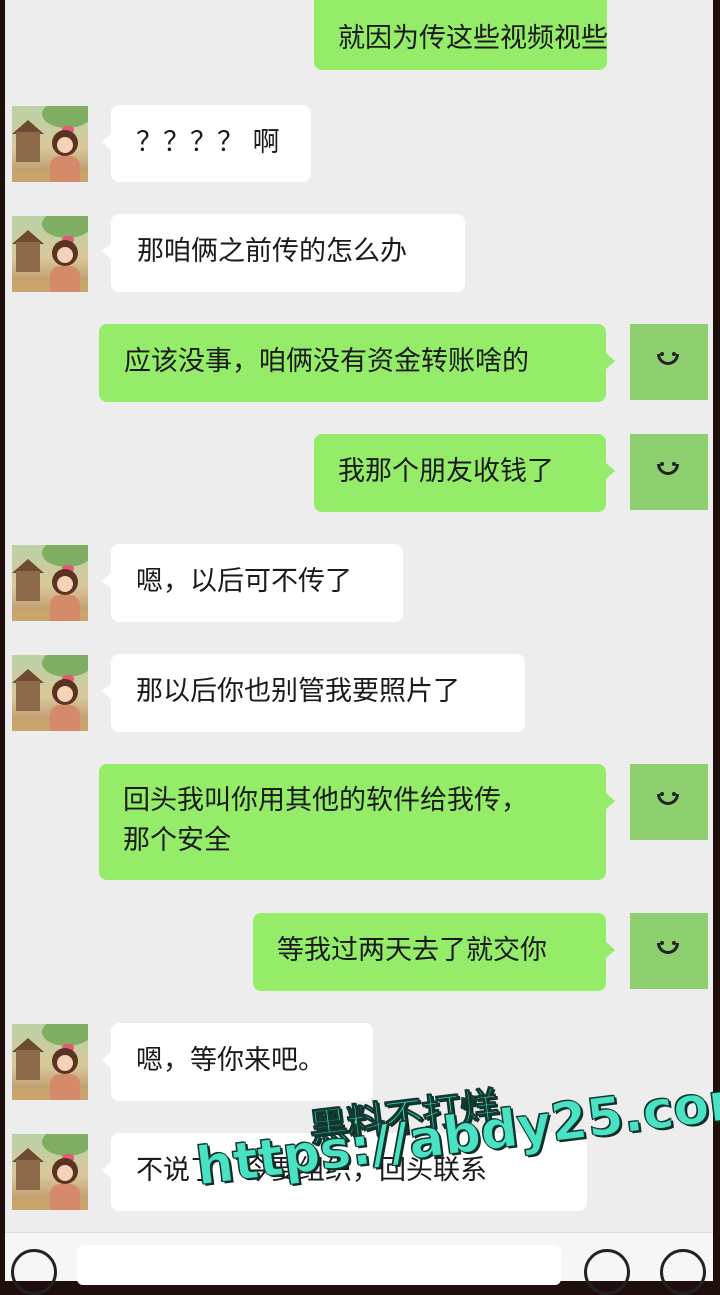 This screenshot has width=720, height=1295. I want to click on message-bubble-sent: 我那个朋友收钱了, so click(464, 473).